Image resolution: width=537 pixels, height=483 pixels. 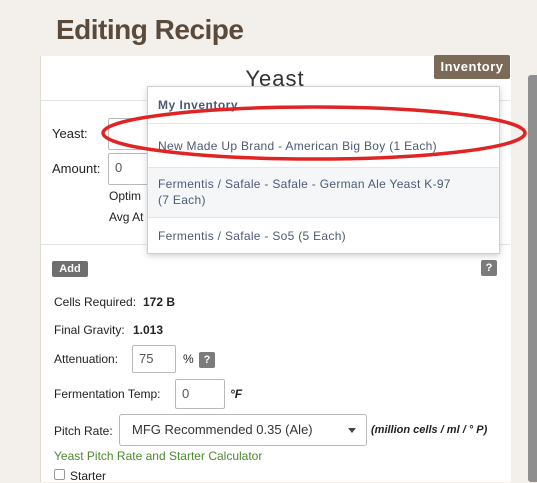 What do you see at coordinates (126, 217) in the screenshot?
I see `avg-attenuation-label: Avg At` at bounding box center [126, 217].